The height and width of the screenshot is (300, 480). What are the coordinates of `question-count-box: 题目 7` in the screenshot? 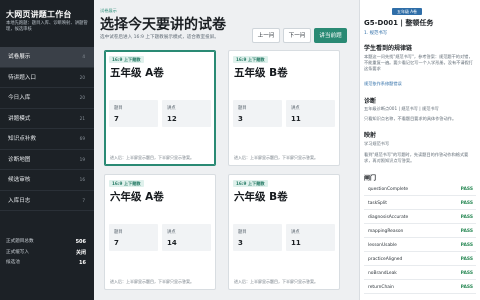 It's located at (133, 237).